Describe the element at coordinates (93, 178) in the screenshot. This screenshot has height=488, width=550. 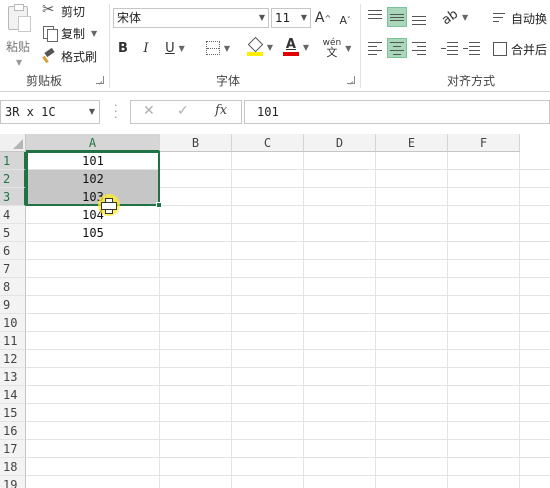
I see `selection-border` at that location.